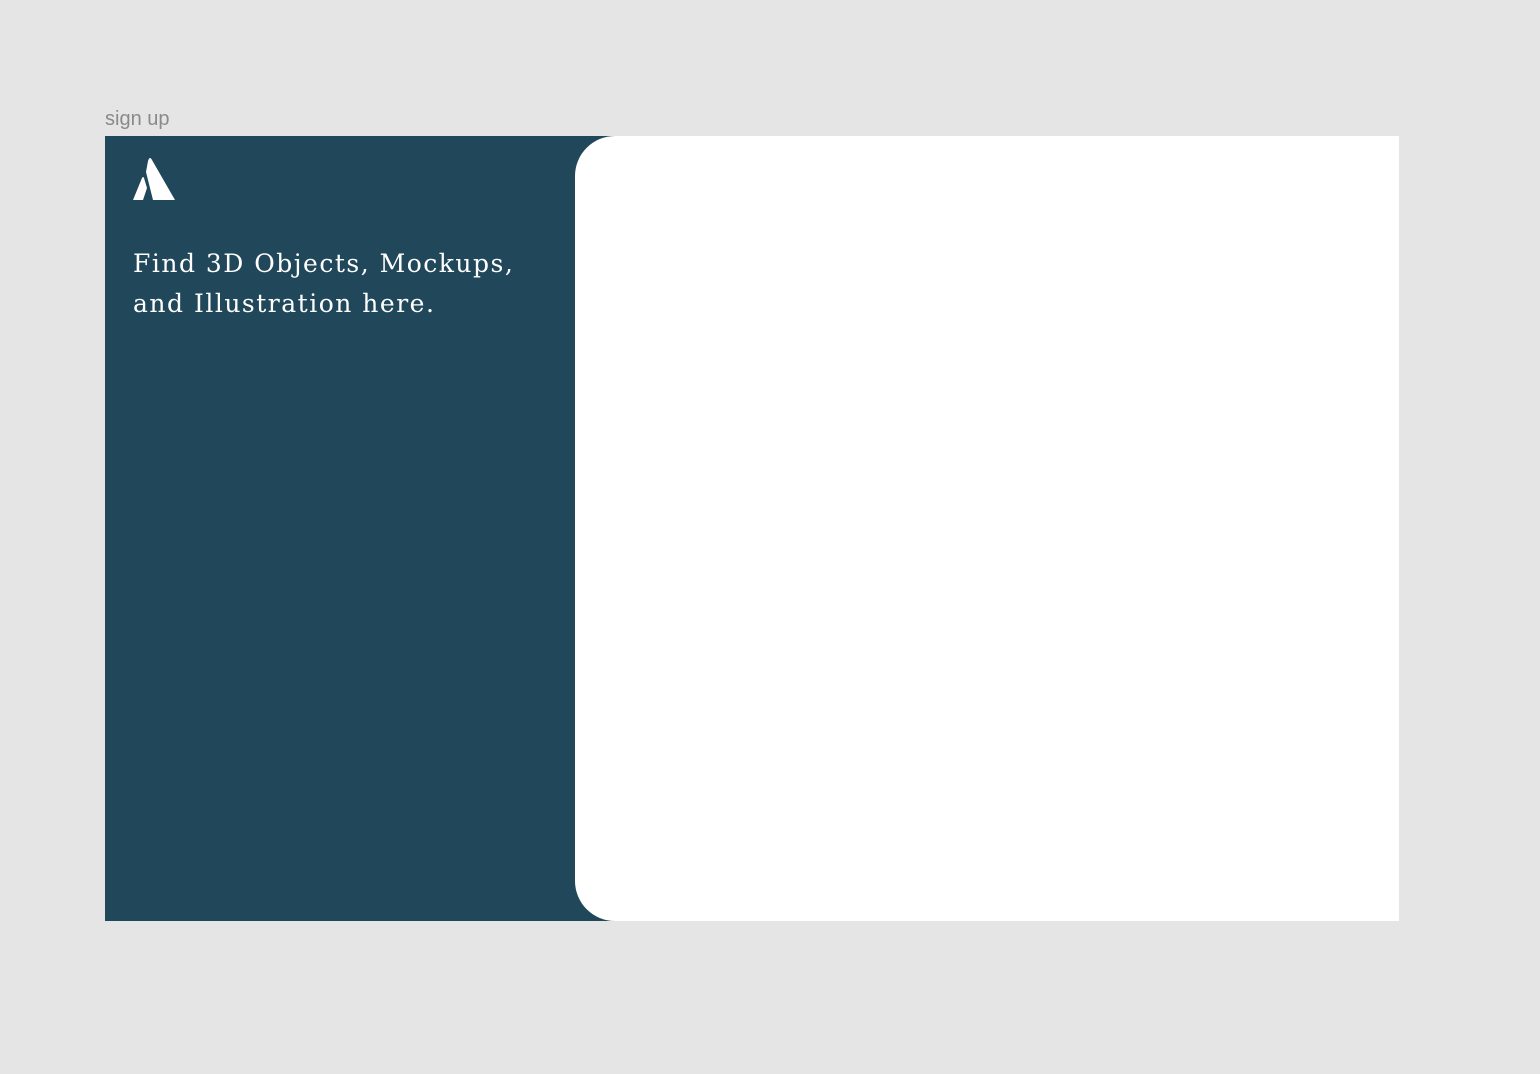 The image size is (1540, 1074). What do you see at coordinates (137, 119) in the screenshot?
I see `frame-label: sign up` at bounding box center [137, 119].